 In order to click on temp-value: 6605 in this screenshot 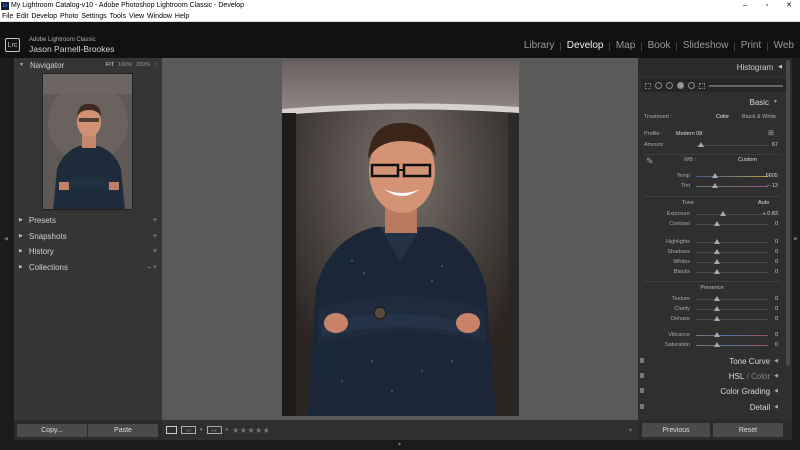, I will do `click(772, 176)`.